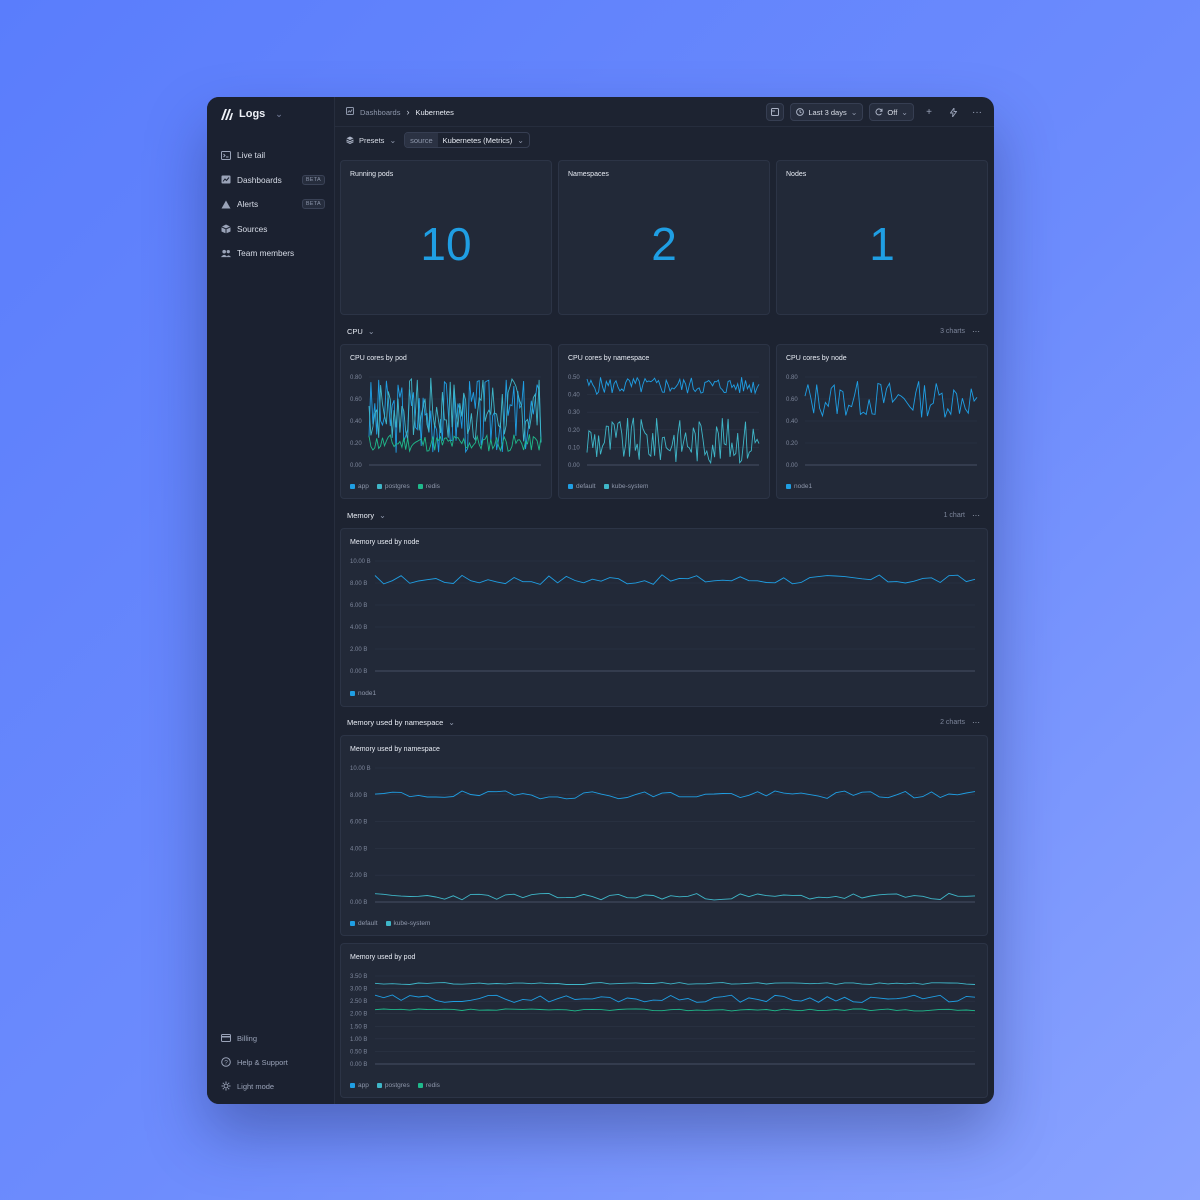 This screenshot has width=1200, height=1200. Describe the element at coordinates (574, 466) in the screenshot. I see `y-tick-label: 0.00` at that location.